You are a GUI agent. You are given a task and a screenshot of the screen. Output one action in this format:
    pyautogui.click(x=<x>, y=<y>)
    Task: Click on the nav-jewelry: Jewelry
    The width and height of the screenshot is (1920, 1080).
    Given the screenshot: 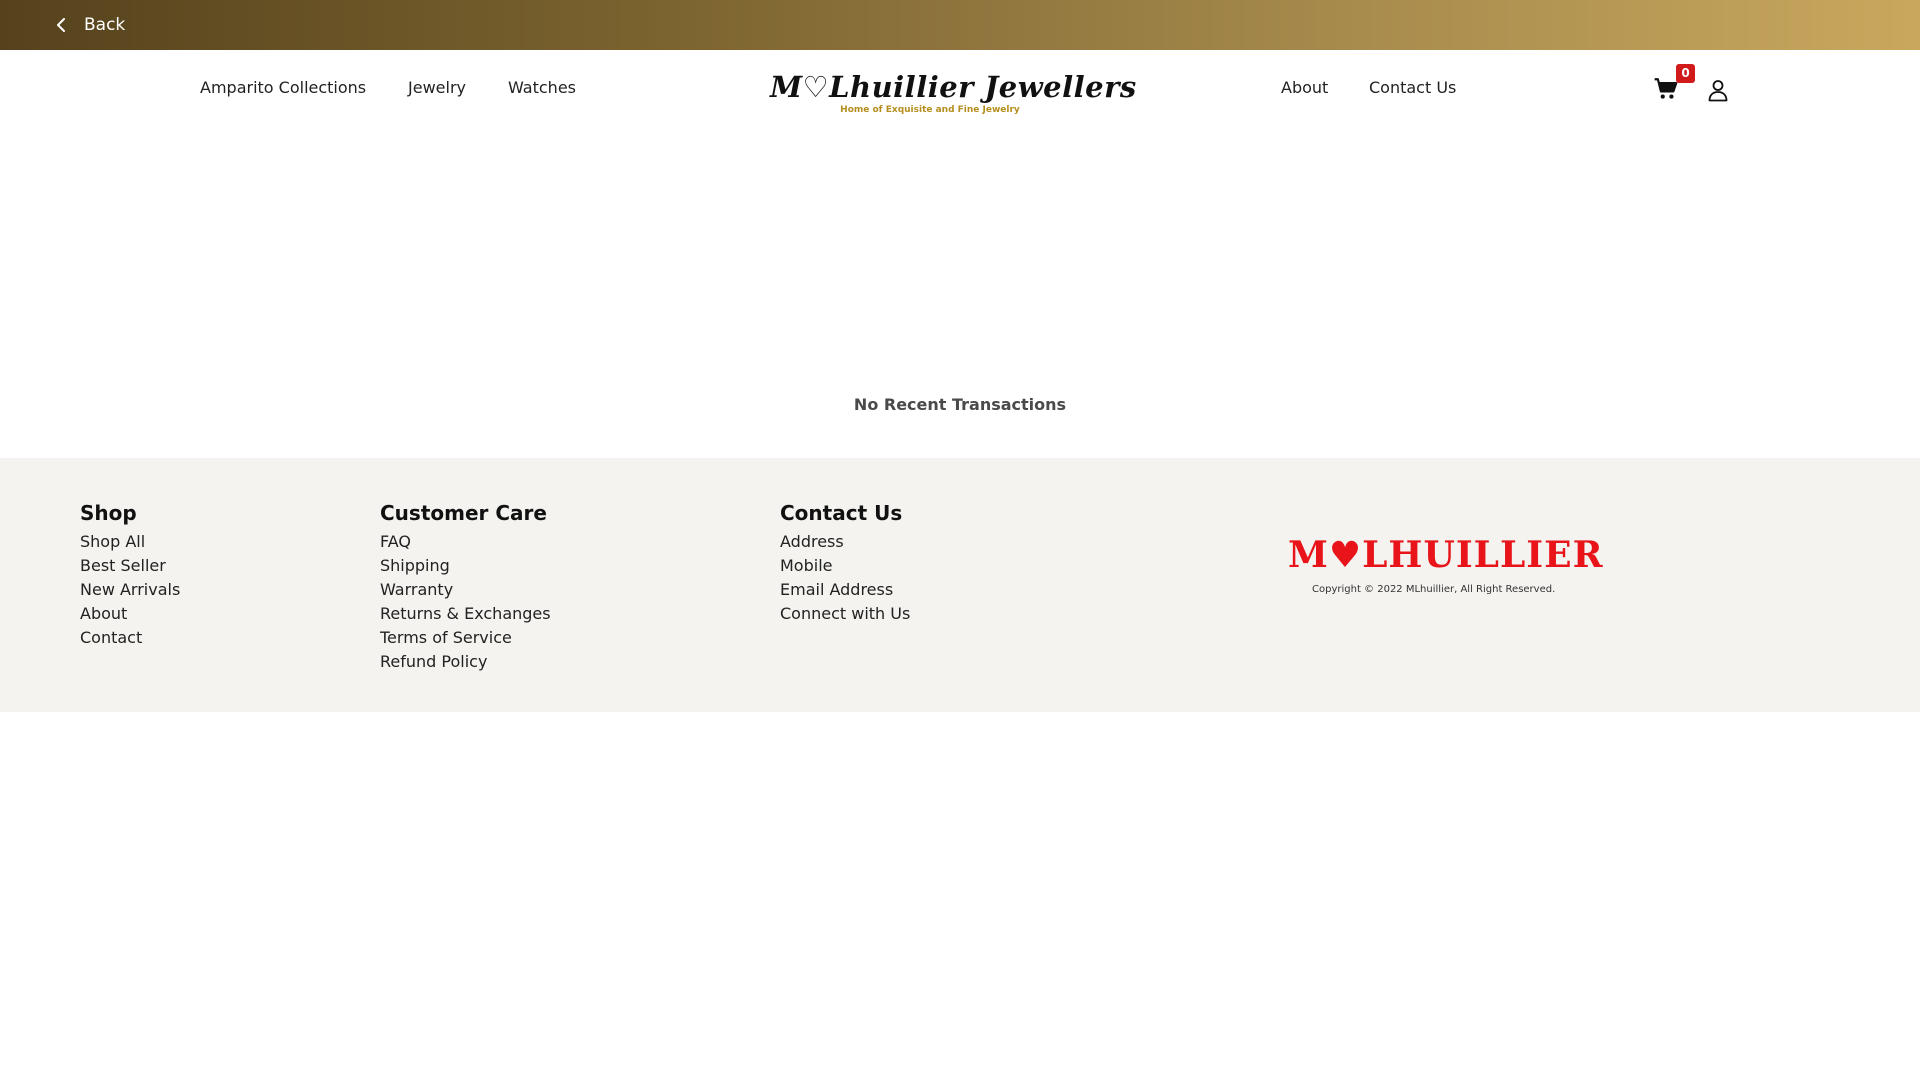 What is the action you would take?
    pyautogui.click(x=437, y=87)
    